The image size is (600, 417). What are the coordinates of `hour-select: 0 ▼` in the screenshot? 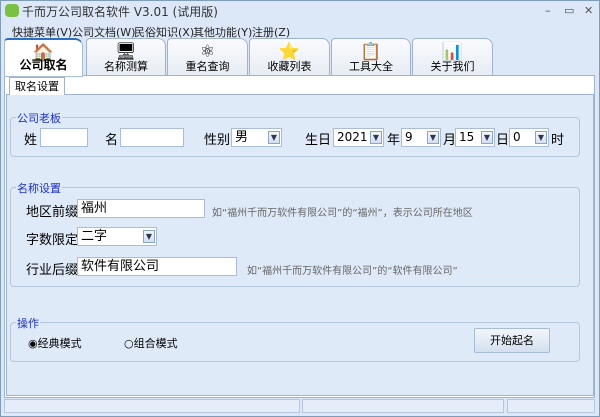 It's located at (529, 137).